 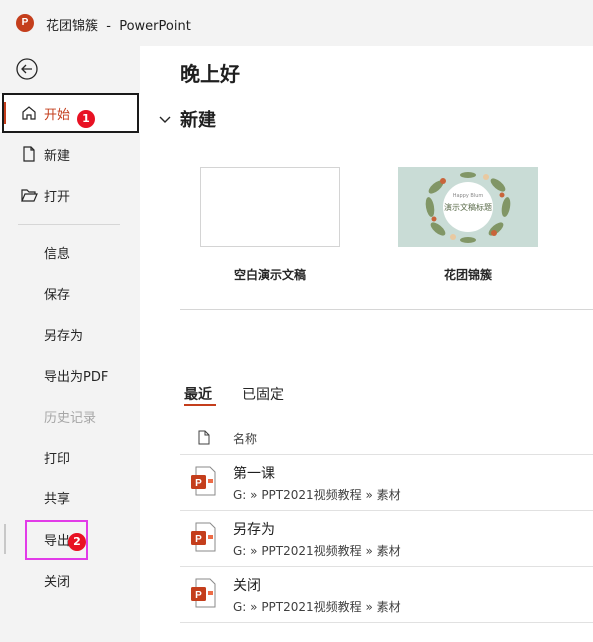 I want to click on sidebar-item-label: 导出为PDF, so click(x=76, y=377).